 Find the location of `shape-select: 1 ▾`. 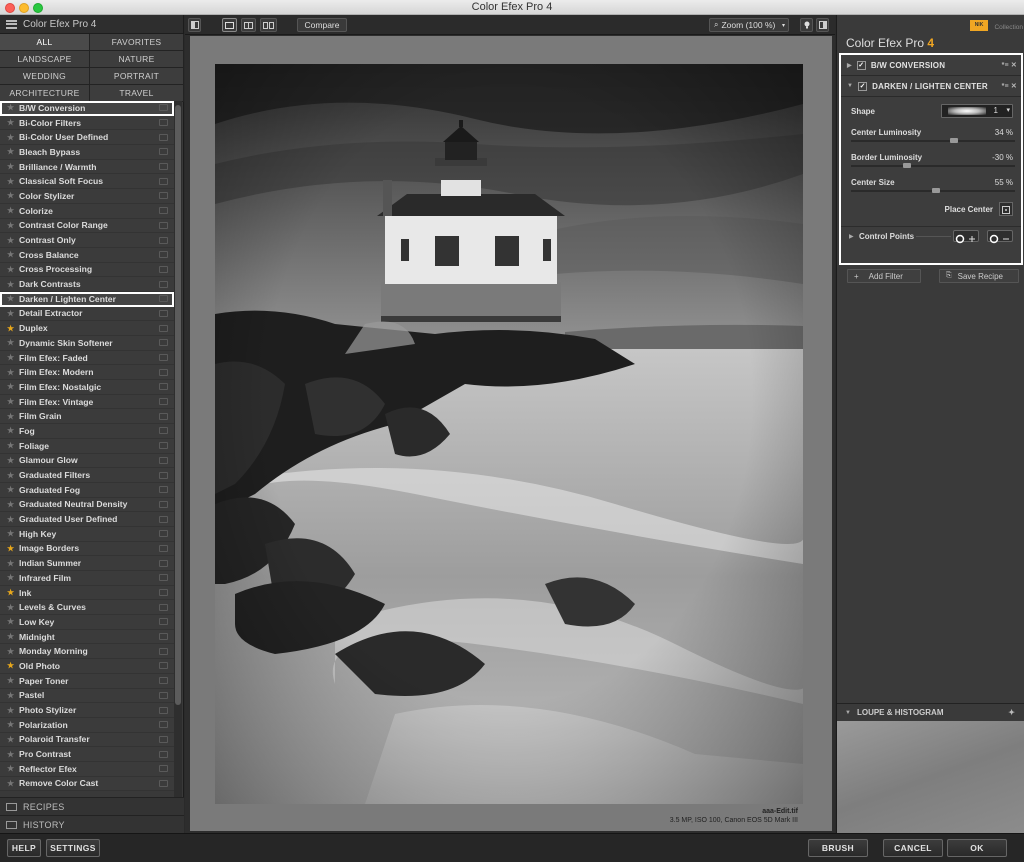

shape-select: 1 ▾ is located at coordinates (977, 111).